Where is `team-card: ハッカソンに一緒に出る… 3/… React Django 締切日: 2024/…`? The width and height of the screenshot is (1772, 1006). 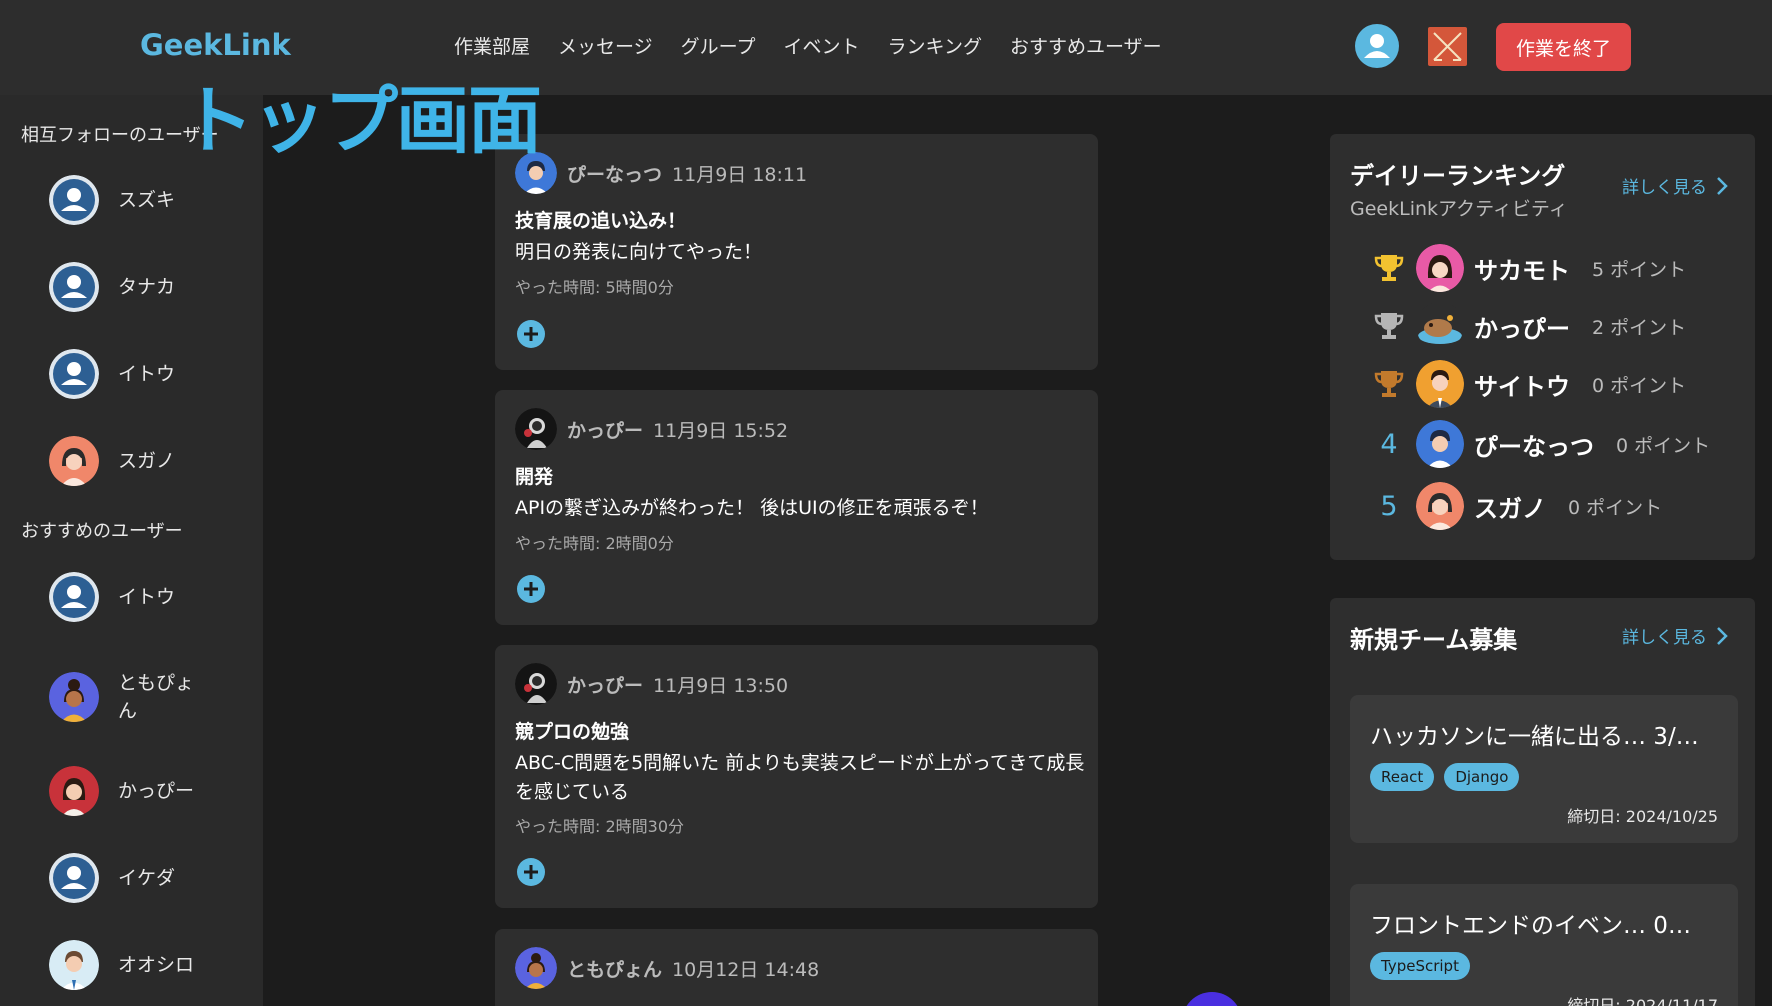
team-card: ハッカソンに一緒に出る… 3/… React Django 締切日: 2024/… is located at coordinates (1544, 769).